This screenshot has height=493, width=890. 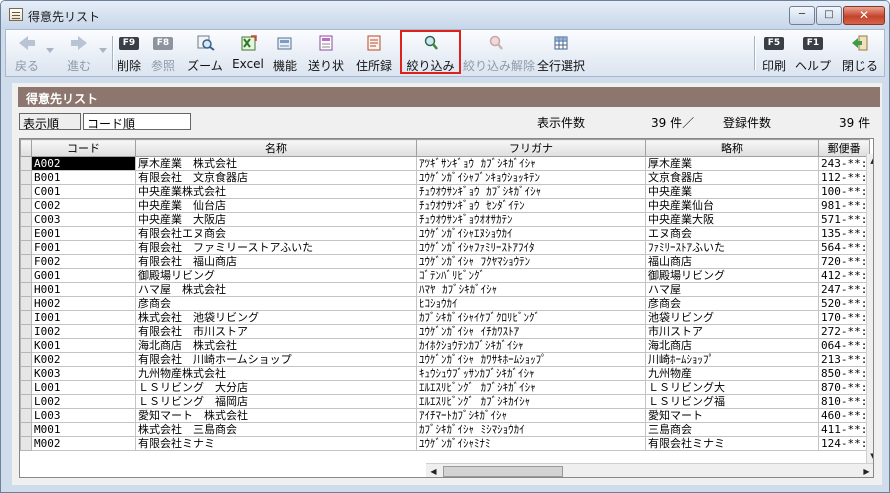 What do you see at coordinates (844, 219) in the screenshot?
I see `cell-zip: 571-**:` at bounding box center [844, 219].